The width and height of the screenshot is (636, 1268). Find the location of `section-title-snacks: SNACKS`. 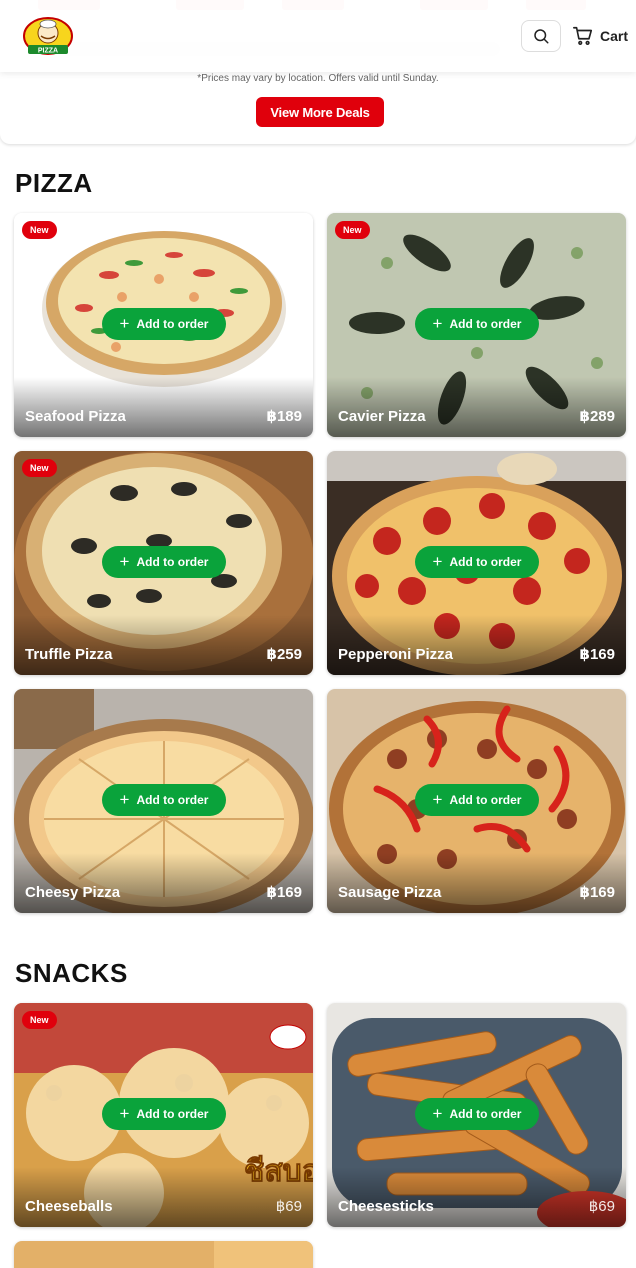

section-title-snacks: SNACKS is located at coordinates (71, 973).